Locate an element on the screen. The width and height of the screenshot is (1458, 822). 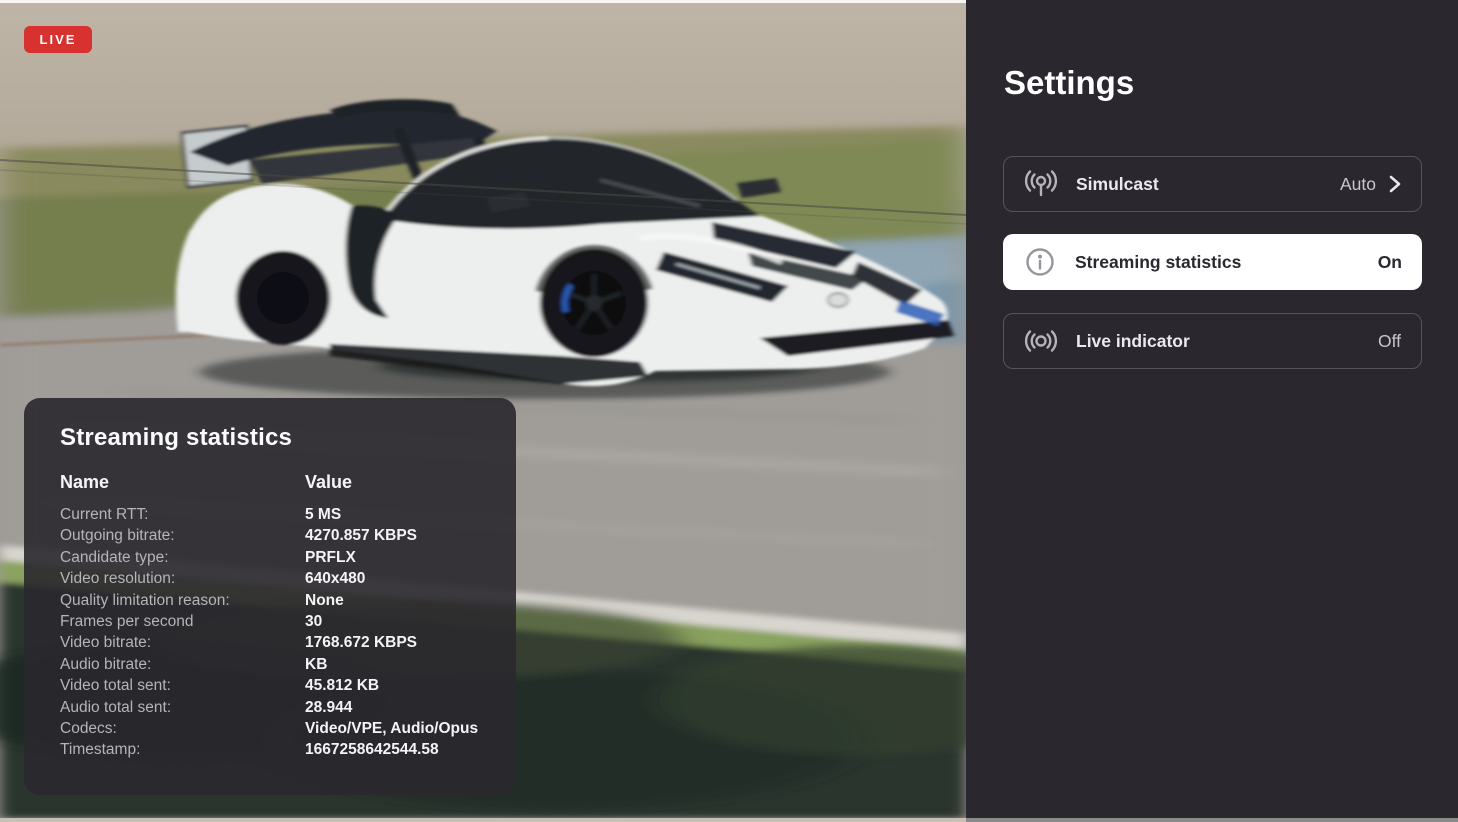
stat-row: Audio bitrate: KB is located at coordinates (278, 664).